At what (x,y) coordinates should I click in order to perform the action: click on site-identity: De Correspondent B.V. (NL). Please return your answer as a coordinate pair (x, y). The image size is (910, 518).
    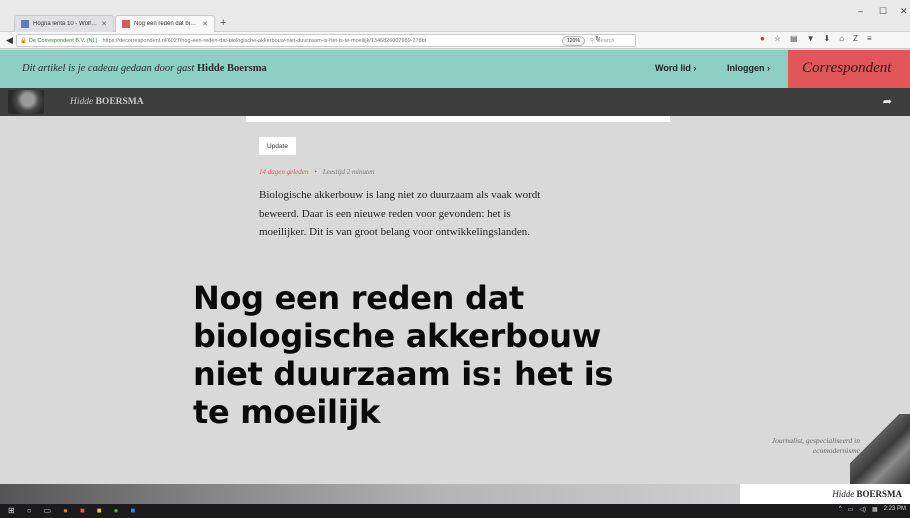
    Looking at the image, I should click on (63, 40).